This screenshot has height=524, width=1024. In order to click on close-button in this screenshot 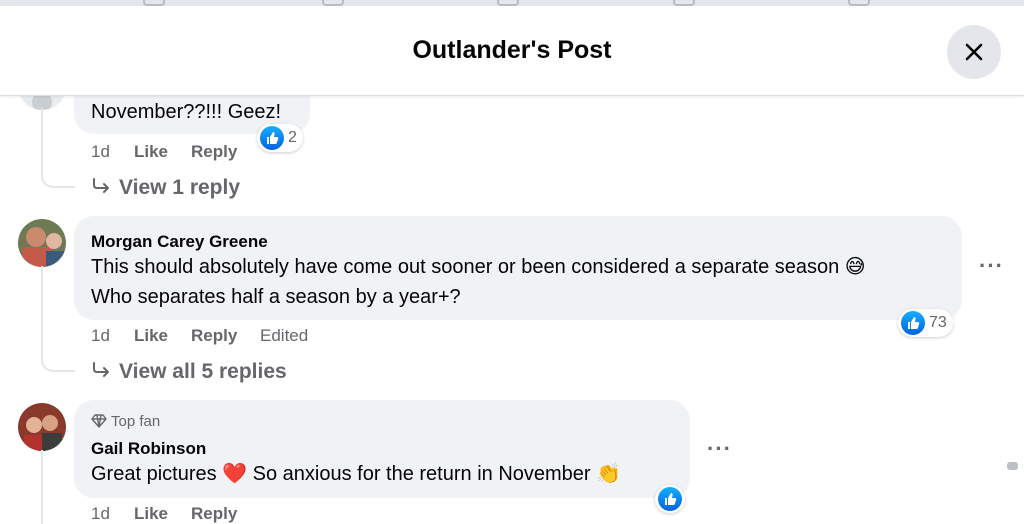, I will do `click(974, 52)`.